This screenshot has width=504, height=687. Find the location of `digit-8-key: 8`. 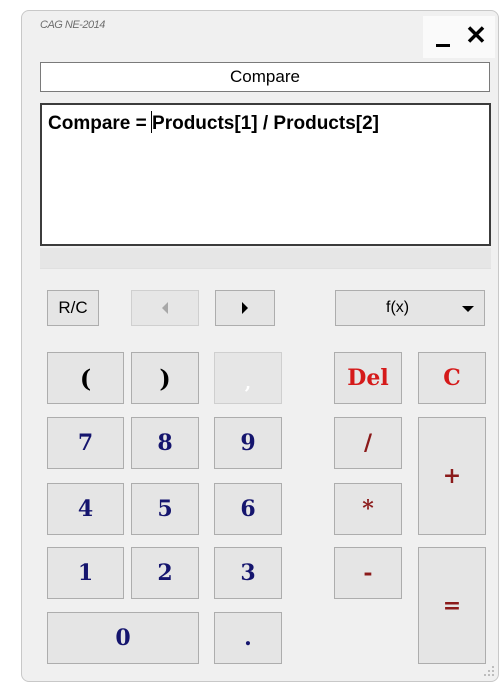

digit-8-key: 8 is located at coordinates (165, 443).